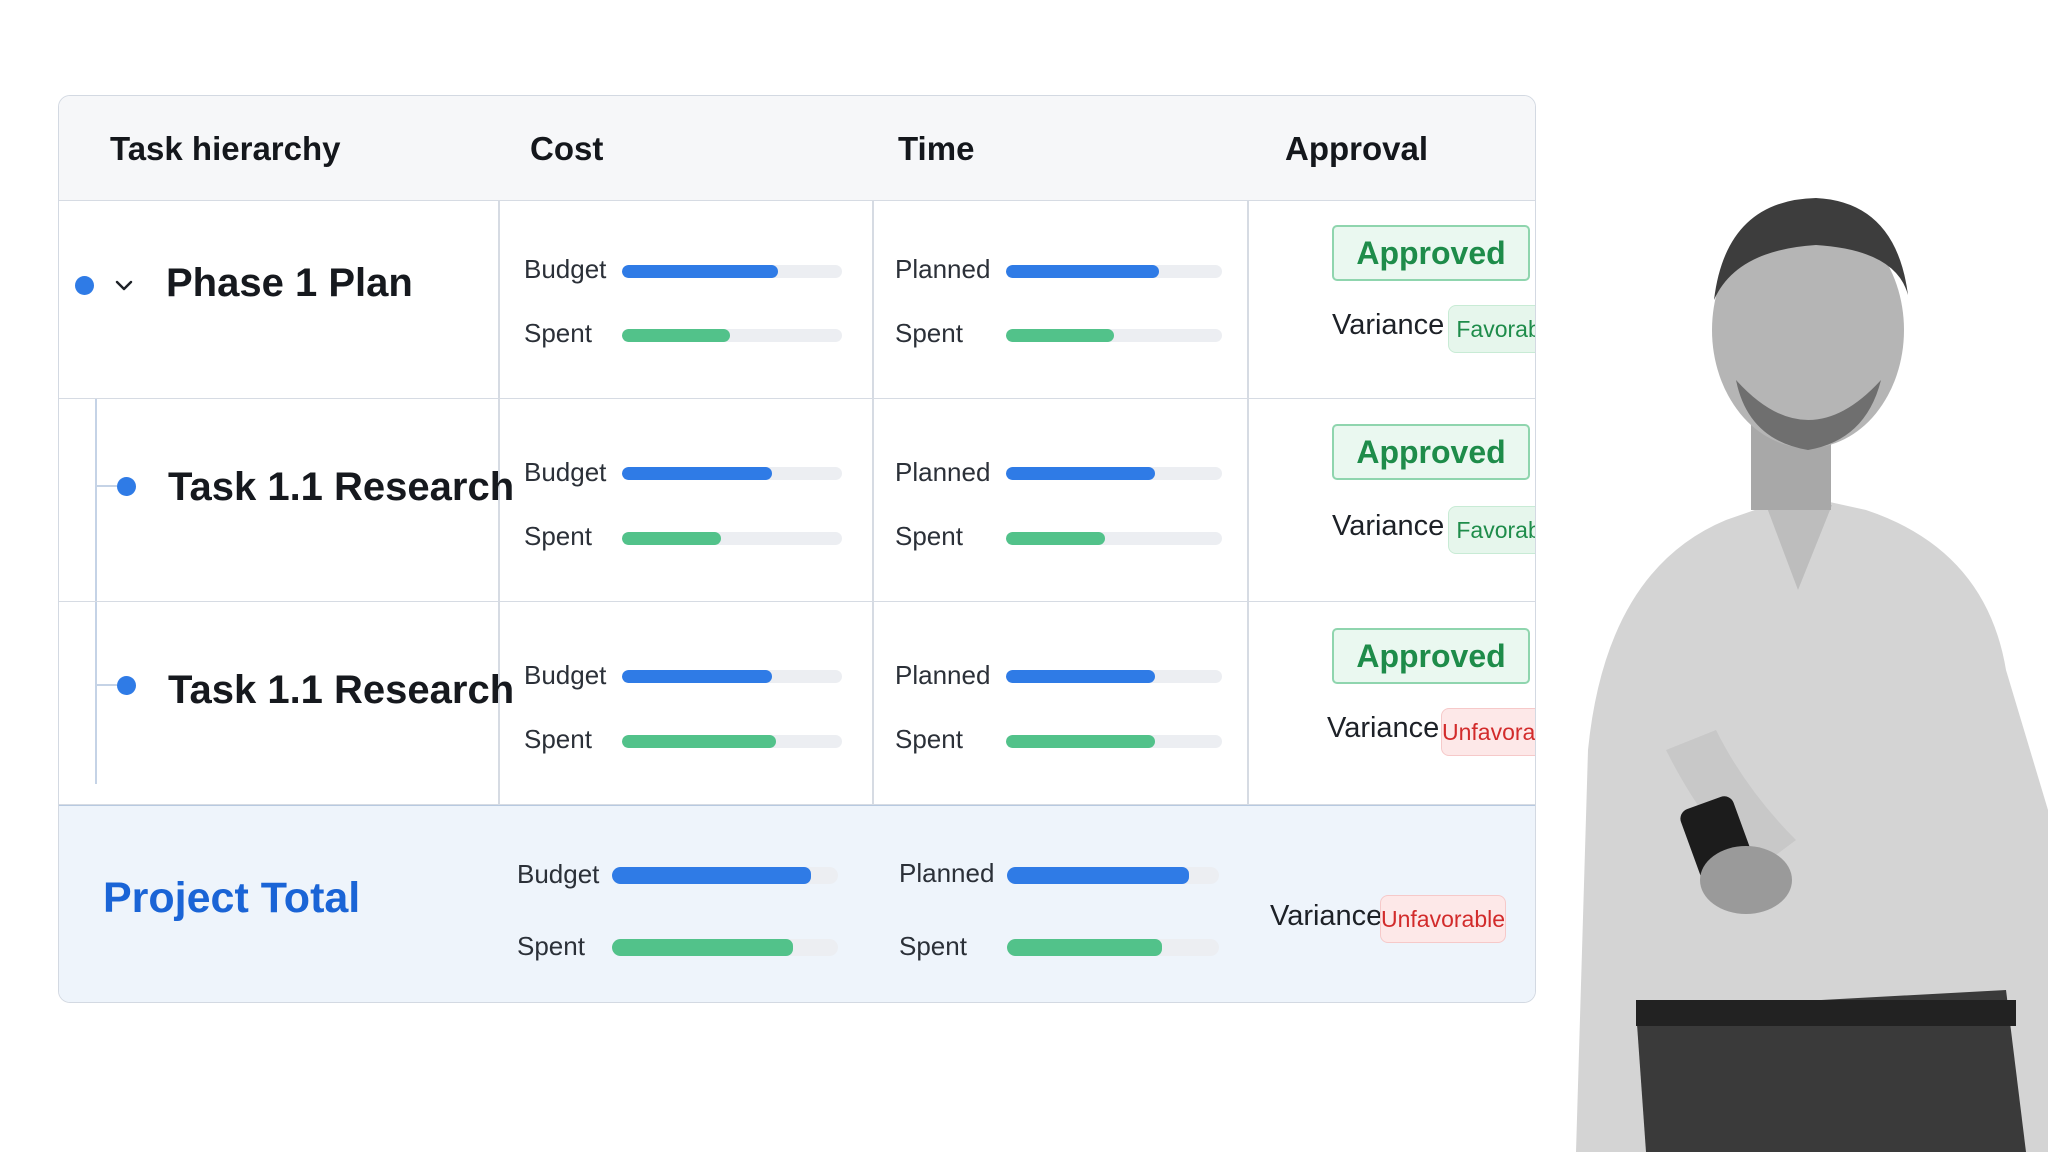 The height and width of the screenshot is (1152, 2048). Describe the element at coordinates (1356, 149) in the screenshot. I see `header-approval: Approval` at that location.